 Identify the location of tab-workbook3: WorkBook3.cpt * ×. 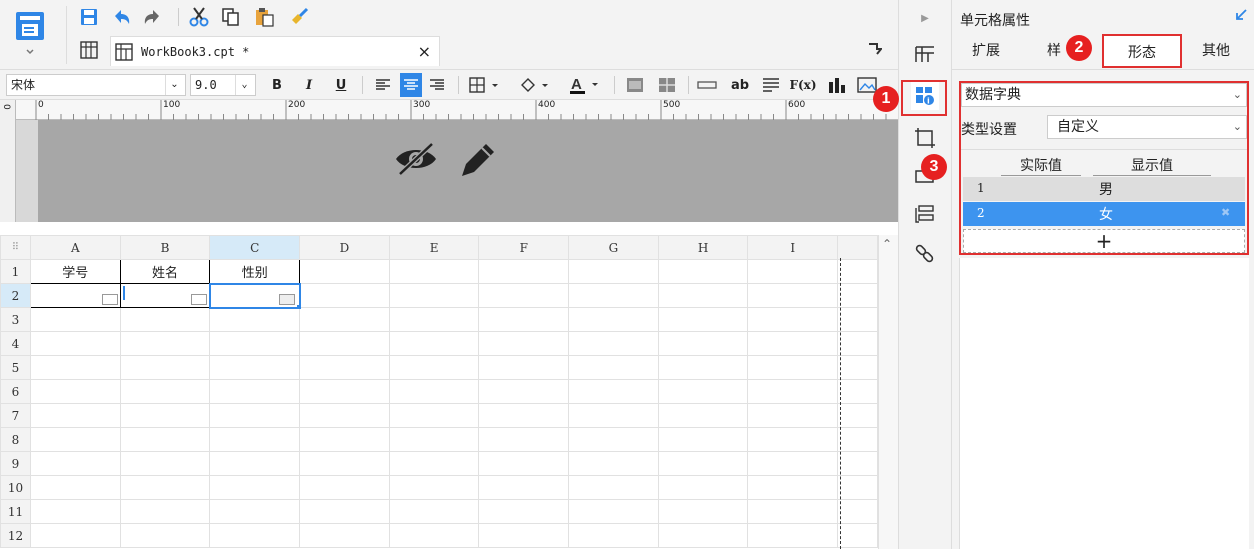
(275, 51).